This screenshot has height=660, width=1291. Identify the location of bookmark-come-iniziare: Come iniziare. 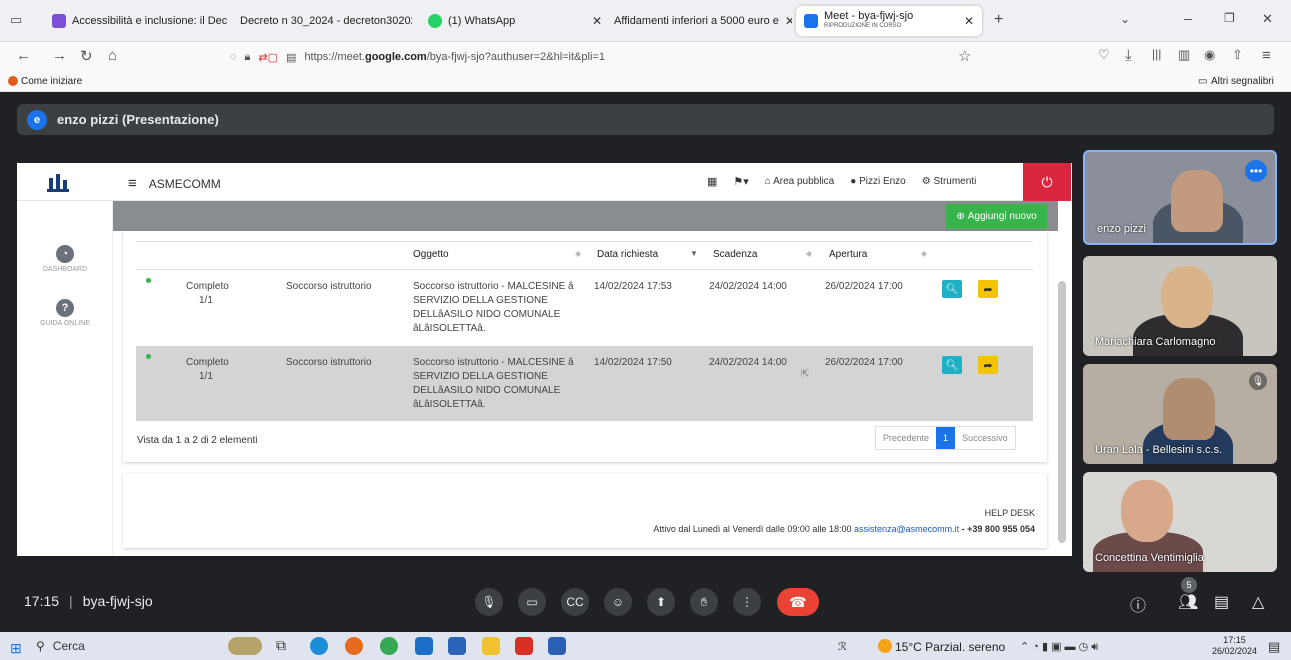
(51, 81).